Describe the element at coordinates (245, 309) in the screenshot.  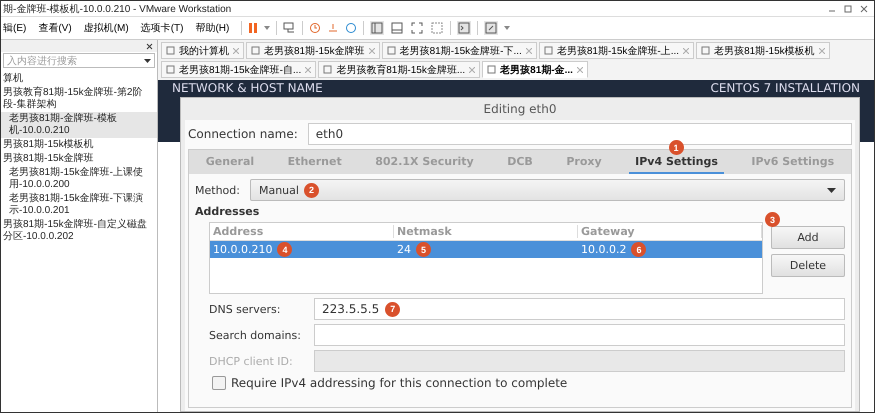
I see `field-label: DNS servers:` at that location.